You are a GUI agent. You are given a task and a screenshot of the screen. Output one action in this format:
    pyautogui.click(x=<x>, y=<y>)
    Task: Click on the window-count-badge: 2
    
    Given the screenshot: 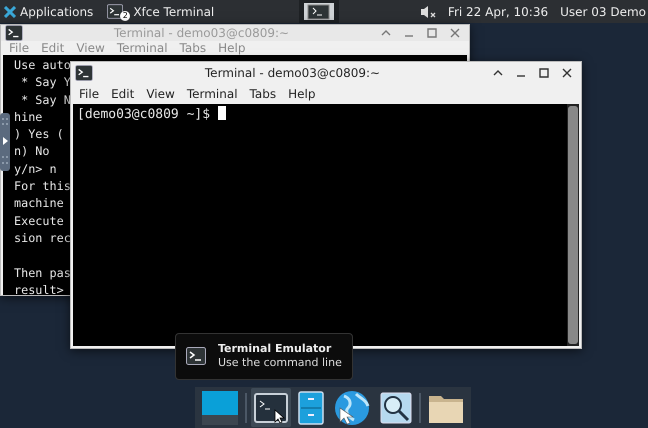 What is the action you would take?
    pyautogui.click(x=125, y=16)
    